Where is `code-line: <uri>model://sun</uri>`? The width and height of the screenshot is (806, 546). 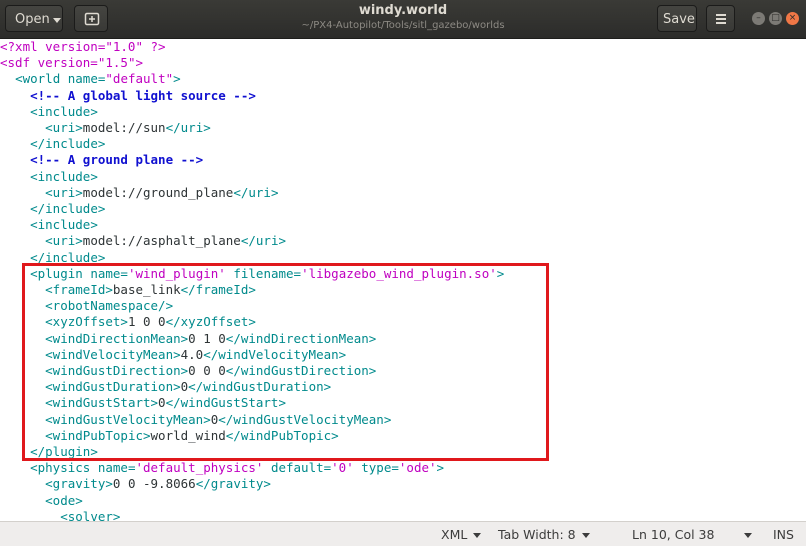
code-line: <uri>model://sun</uri> is located at coordinates (105, 128).